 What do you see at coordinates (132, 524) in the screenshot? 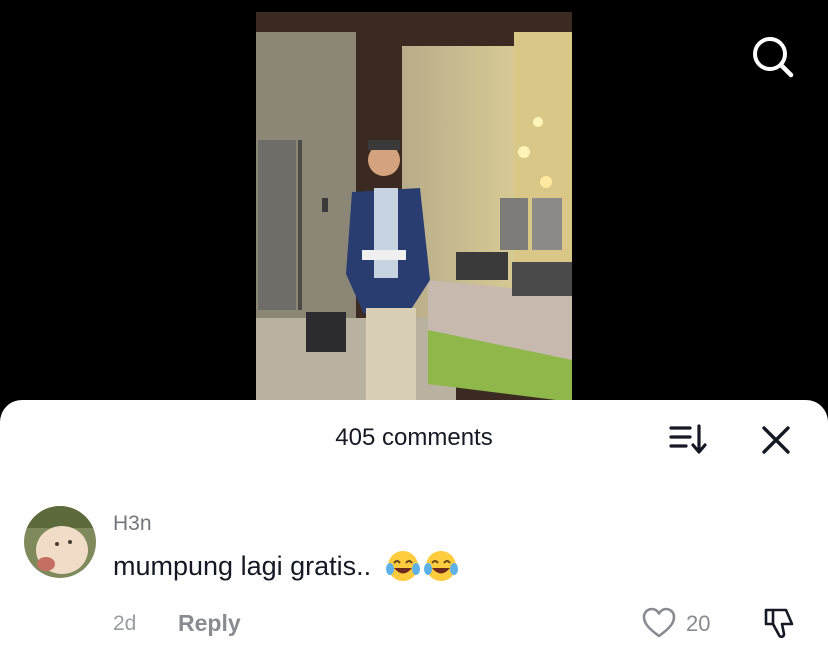
I see `comment-username: H3n` at bounding box center [132, 524].